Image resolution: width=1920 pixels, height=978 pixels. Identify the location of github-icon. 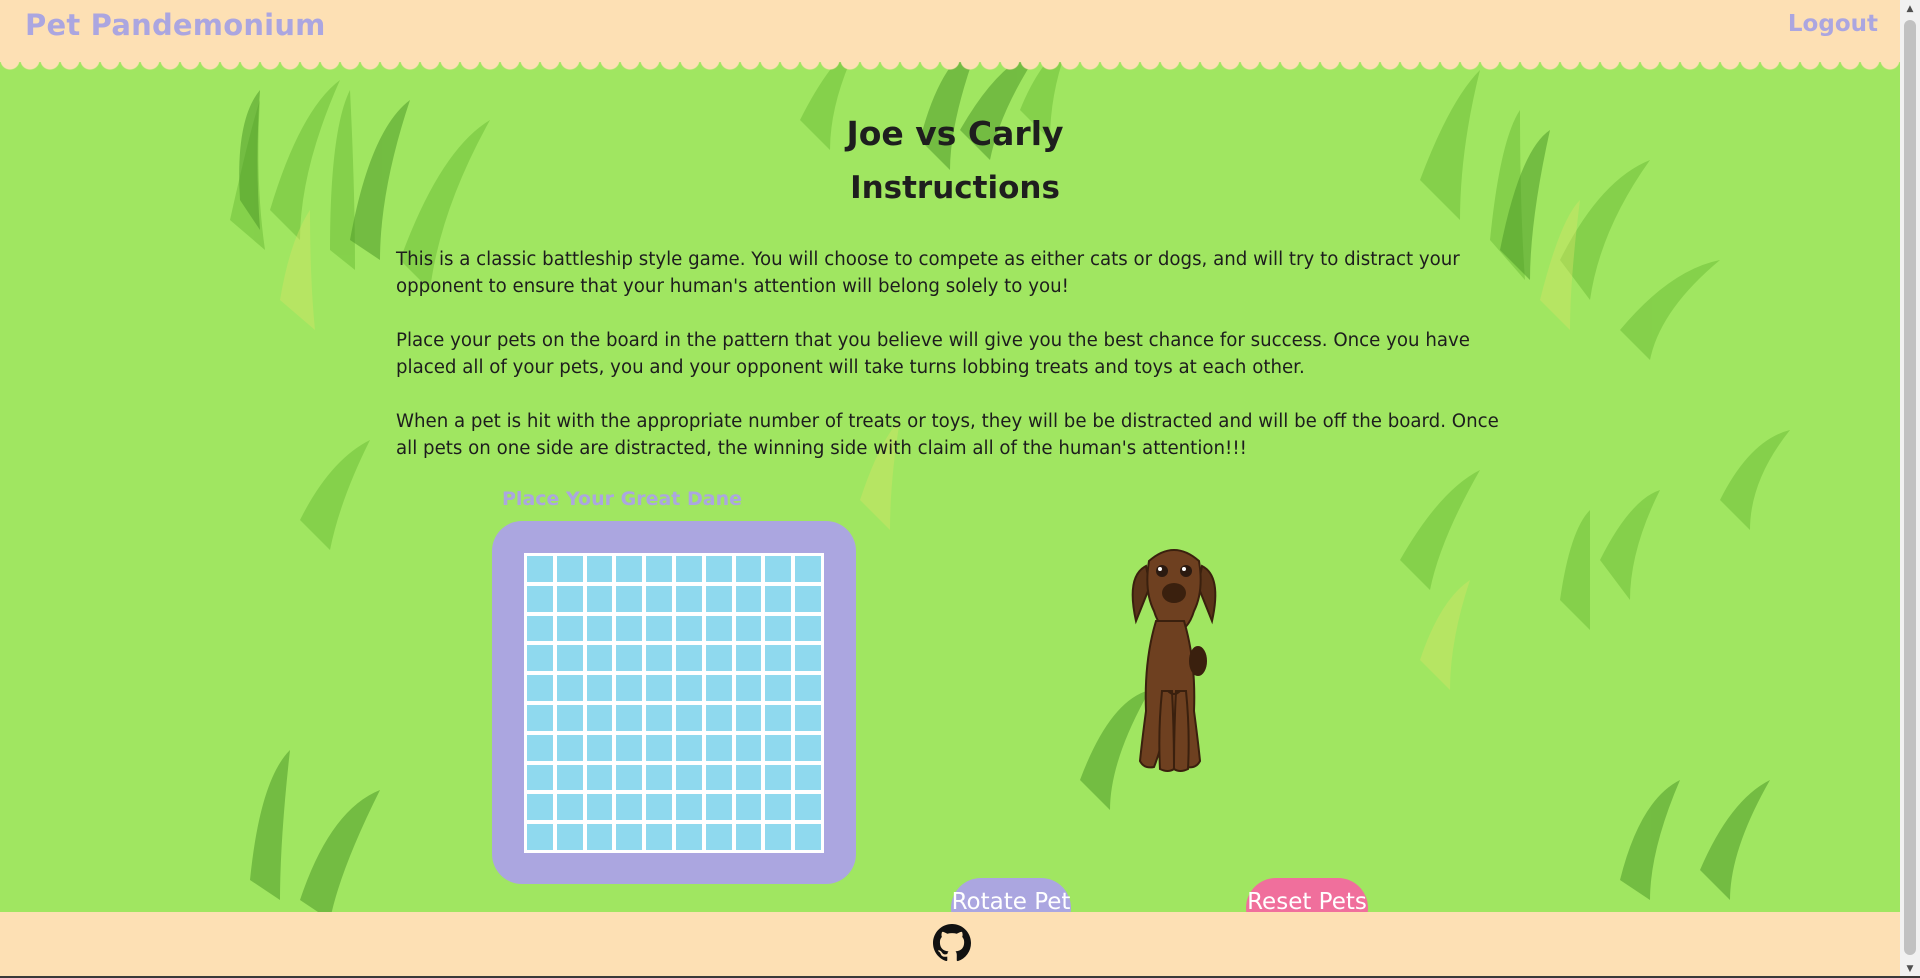
(952, 943).